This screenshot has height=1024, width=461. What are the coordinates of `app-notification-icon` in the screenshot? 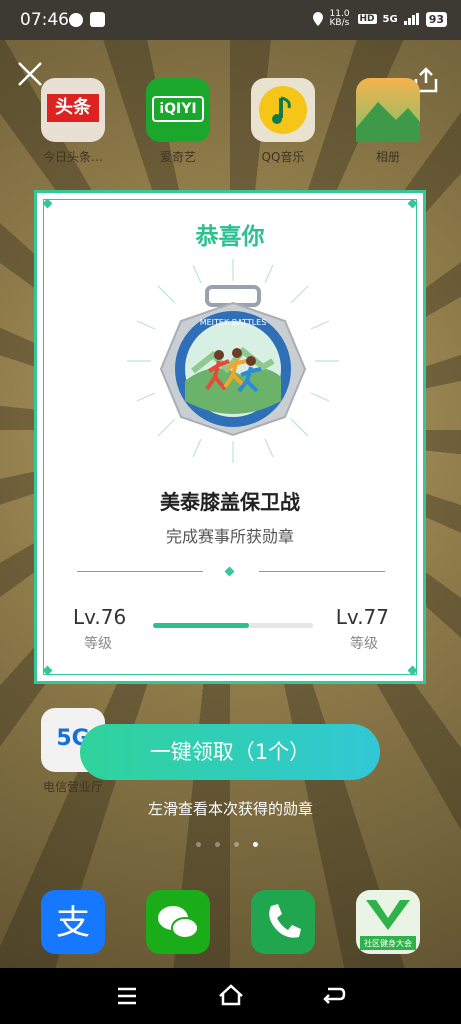 It's located at (97, 19).